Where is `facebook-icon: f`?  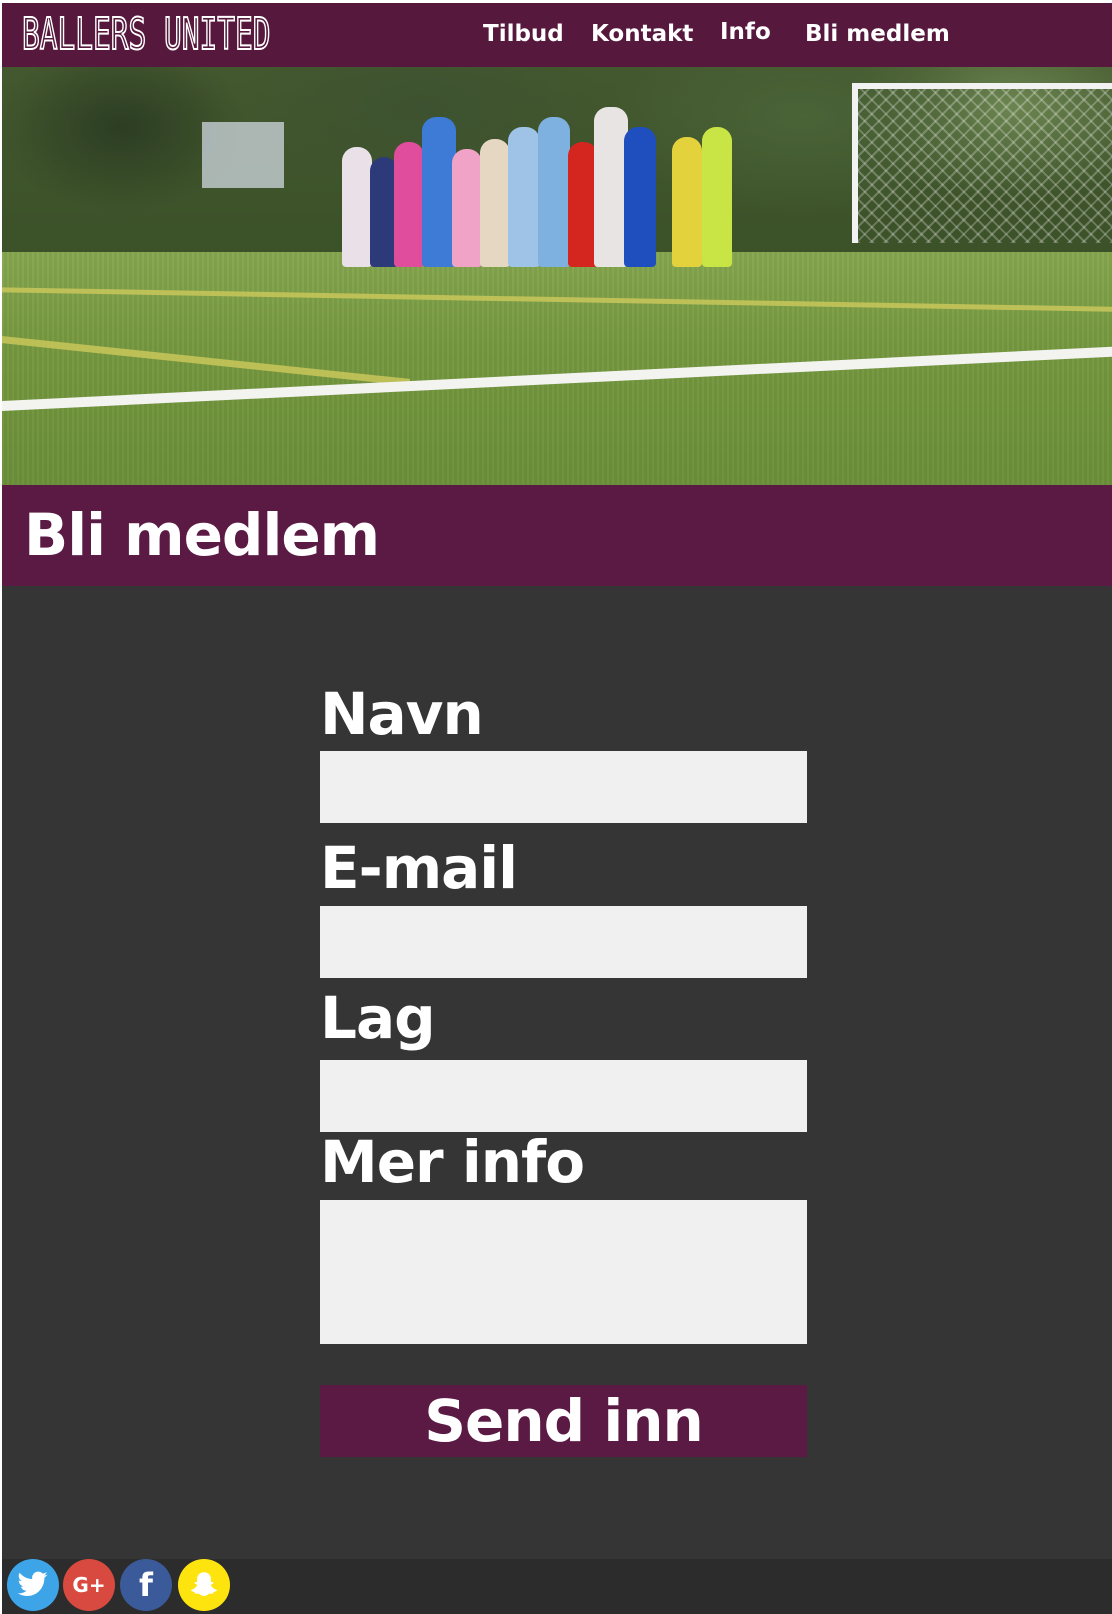
facebook-icon: f is located at coordinates (146, 1585).